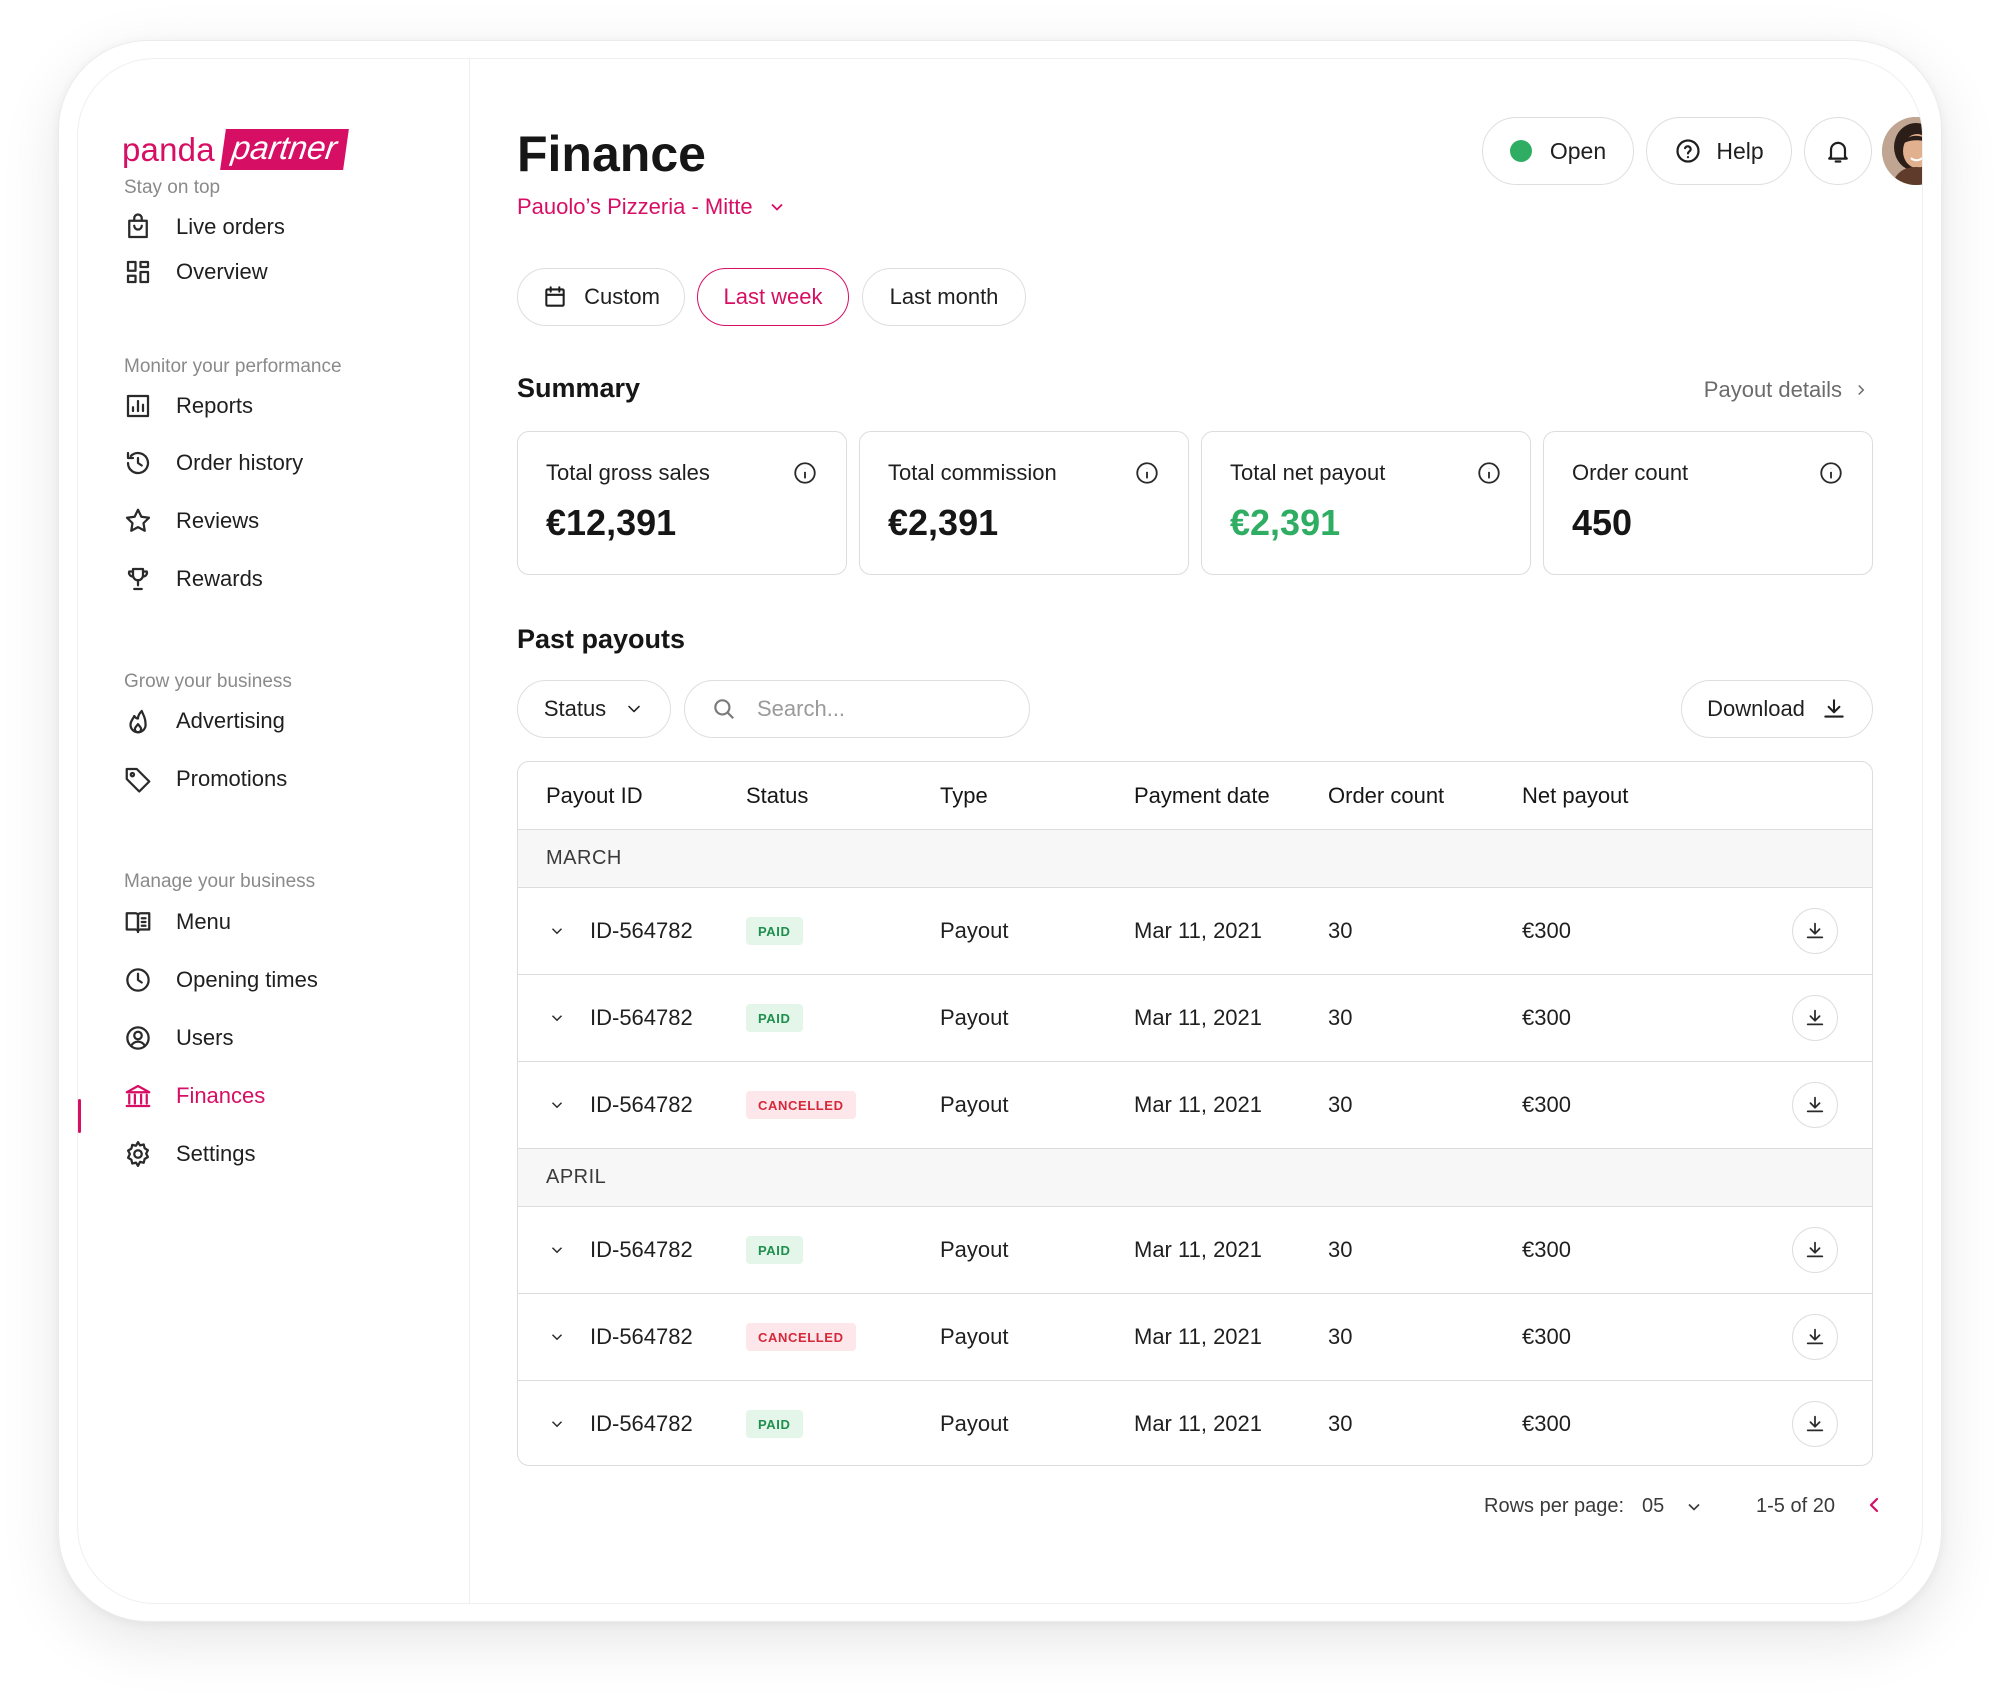  What do you see at coordinates (594, 796) in the screenshot?
I see `column-header-payout-id: Payout ID` at bounding box center [594, 796].